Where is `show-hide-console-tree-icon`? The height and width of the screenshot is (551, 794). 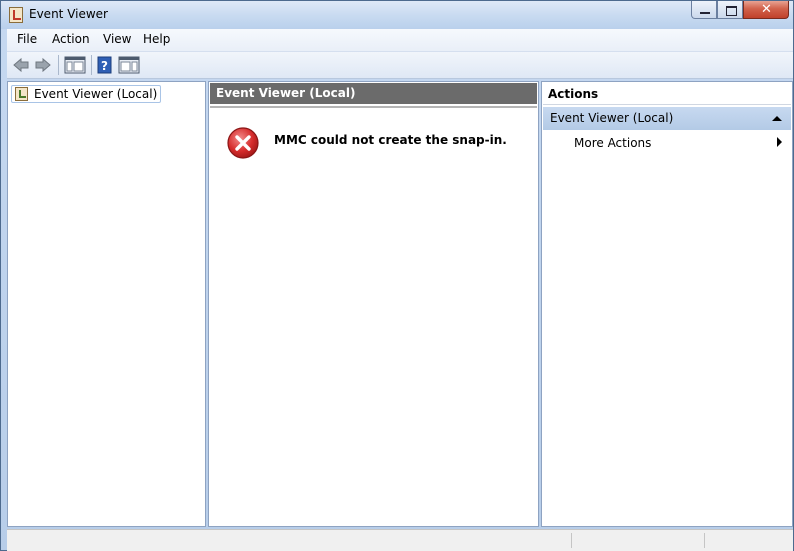
show-hide-console-tree-icon is located at coordinates (75, 65).